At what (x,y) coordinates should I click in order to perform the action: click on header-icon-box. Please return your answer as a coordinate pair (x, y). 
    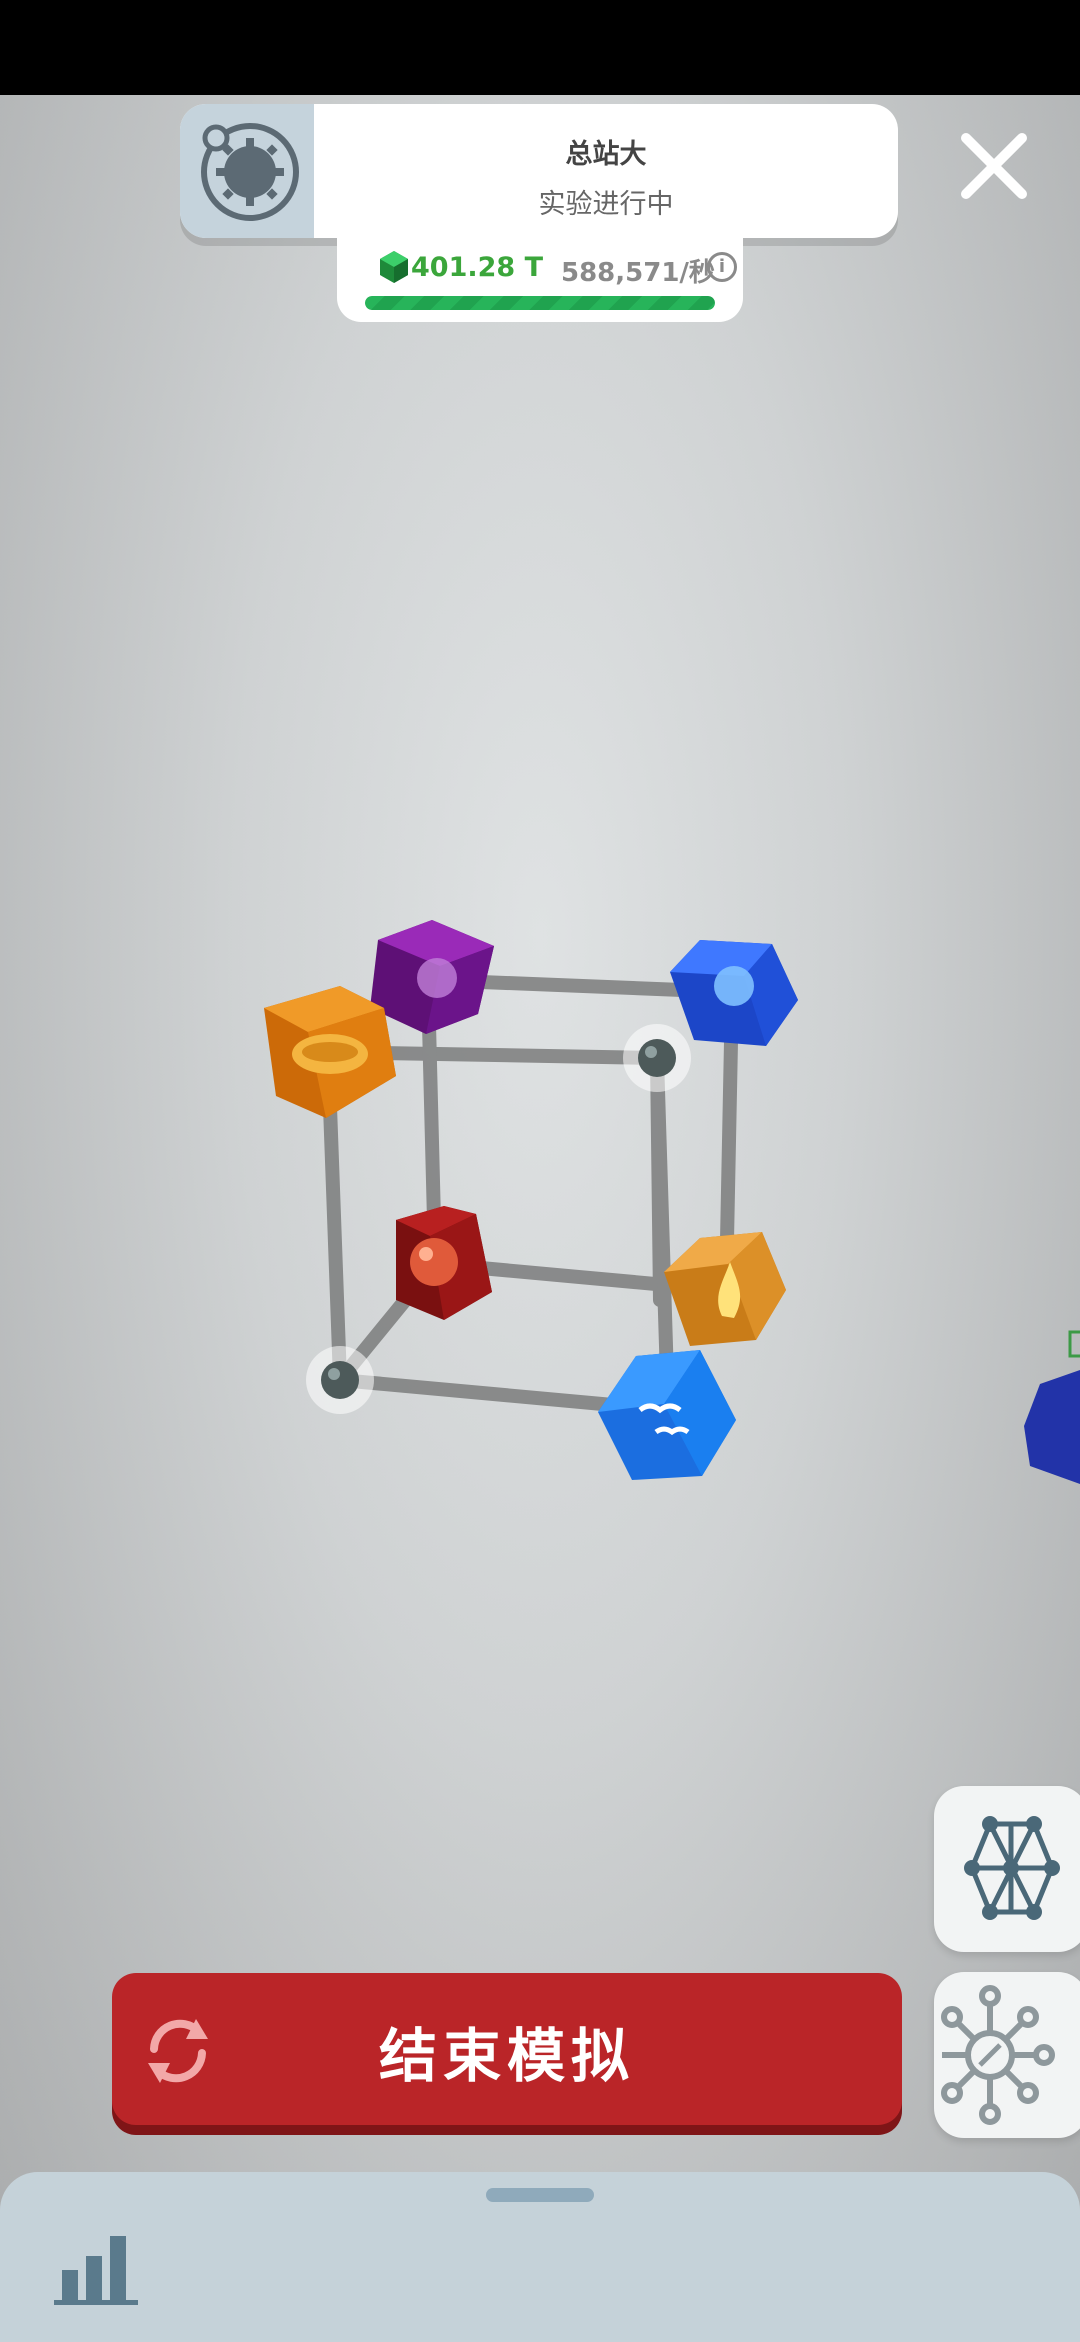
    Looking at the image, I should click on (247, 171).